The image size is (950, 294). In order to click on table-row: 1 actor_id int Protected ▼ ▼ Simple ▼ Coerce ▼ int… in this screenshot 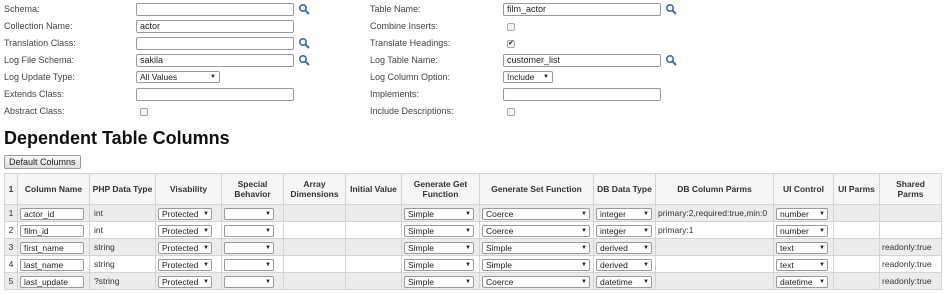, I will do `click(473, 213)`.